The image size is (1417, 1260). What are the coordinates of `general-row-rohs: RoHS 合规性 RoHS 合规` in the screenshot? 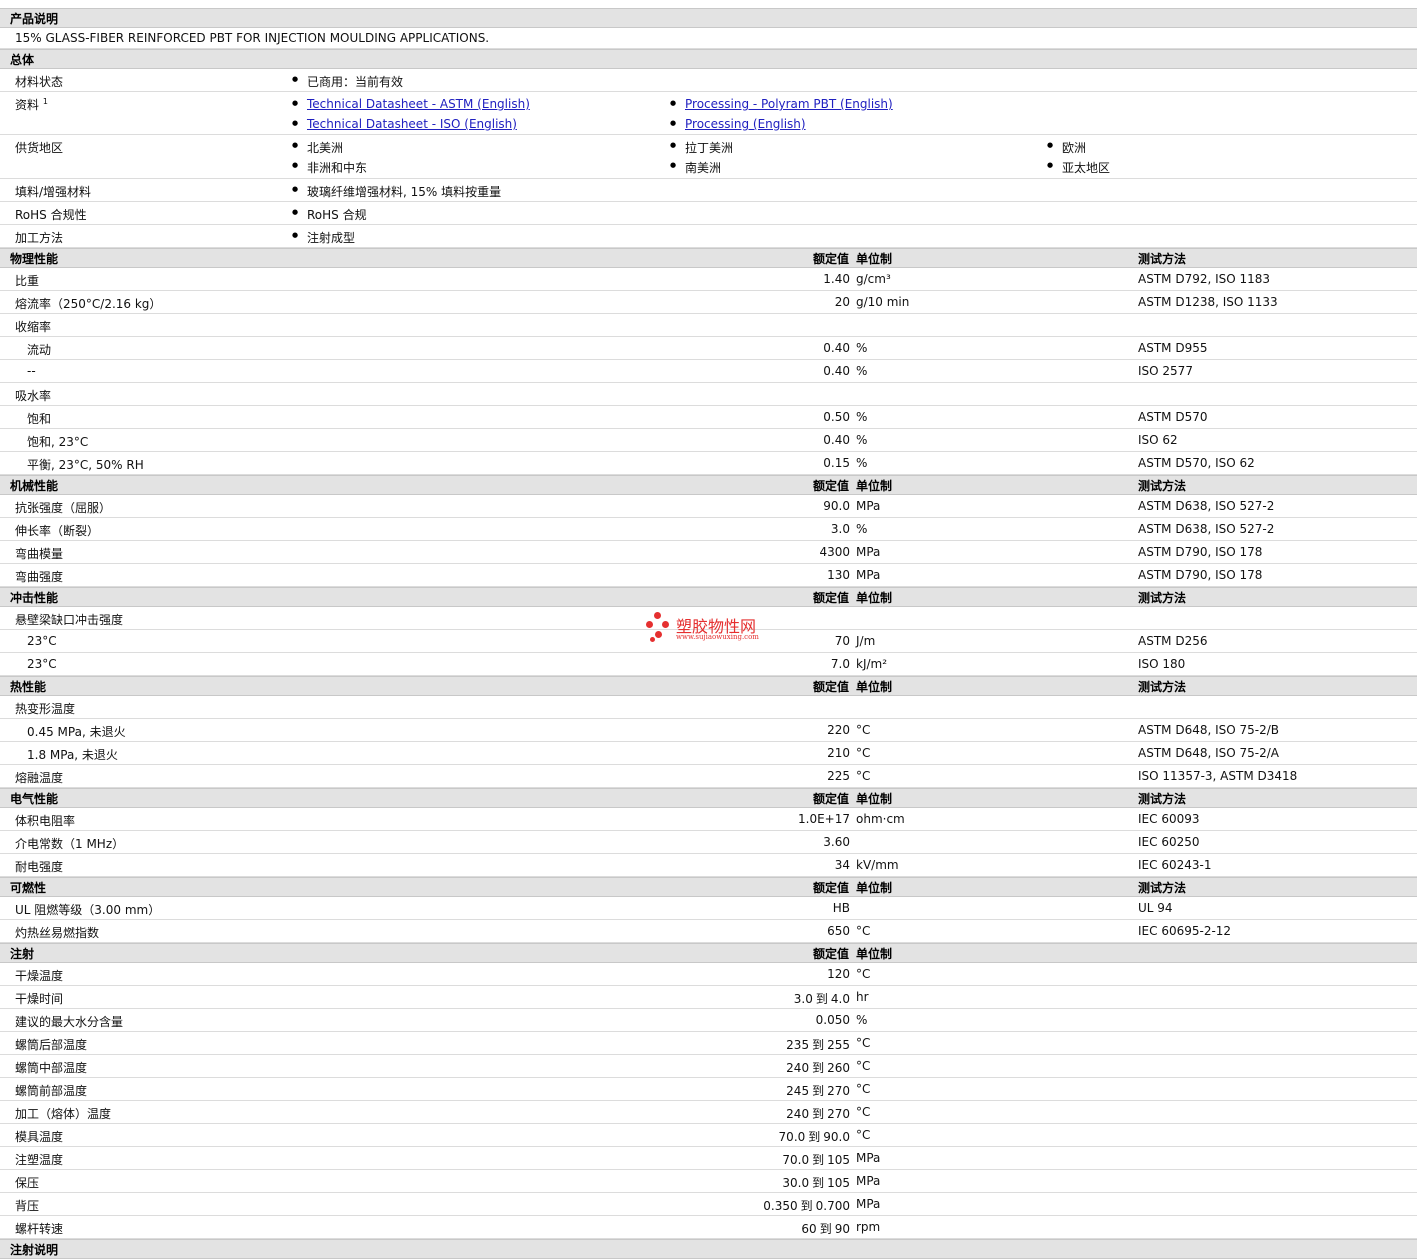 It's located at (708, 213).